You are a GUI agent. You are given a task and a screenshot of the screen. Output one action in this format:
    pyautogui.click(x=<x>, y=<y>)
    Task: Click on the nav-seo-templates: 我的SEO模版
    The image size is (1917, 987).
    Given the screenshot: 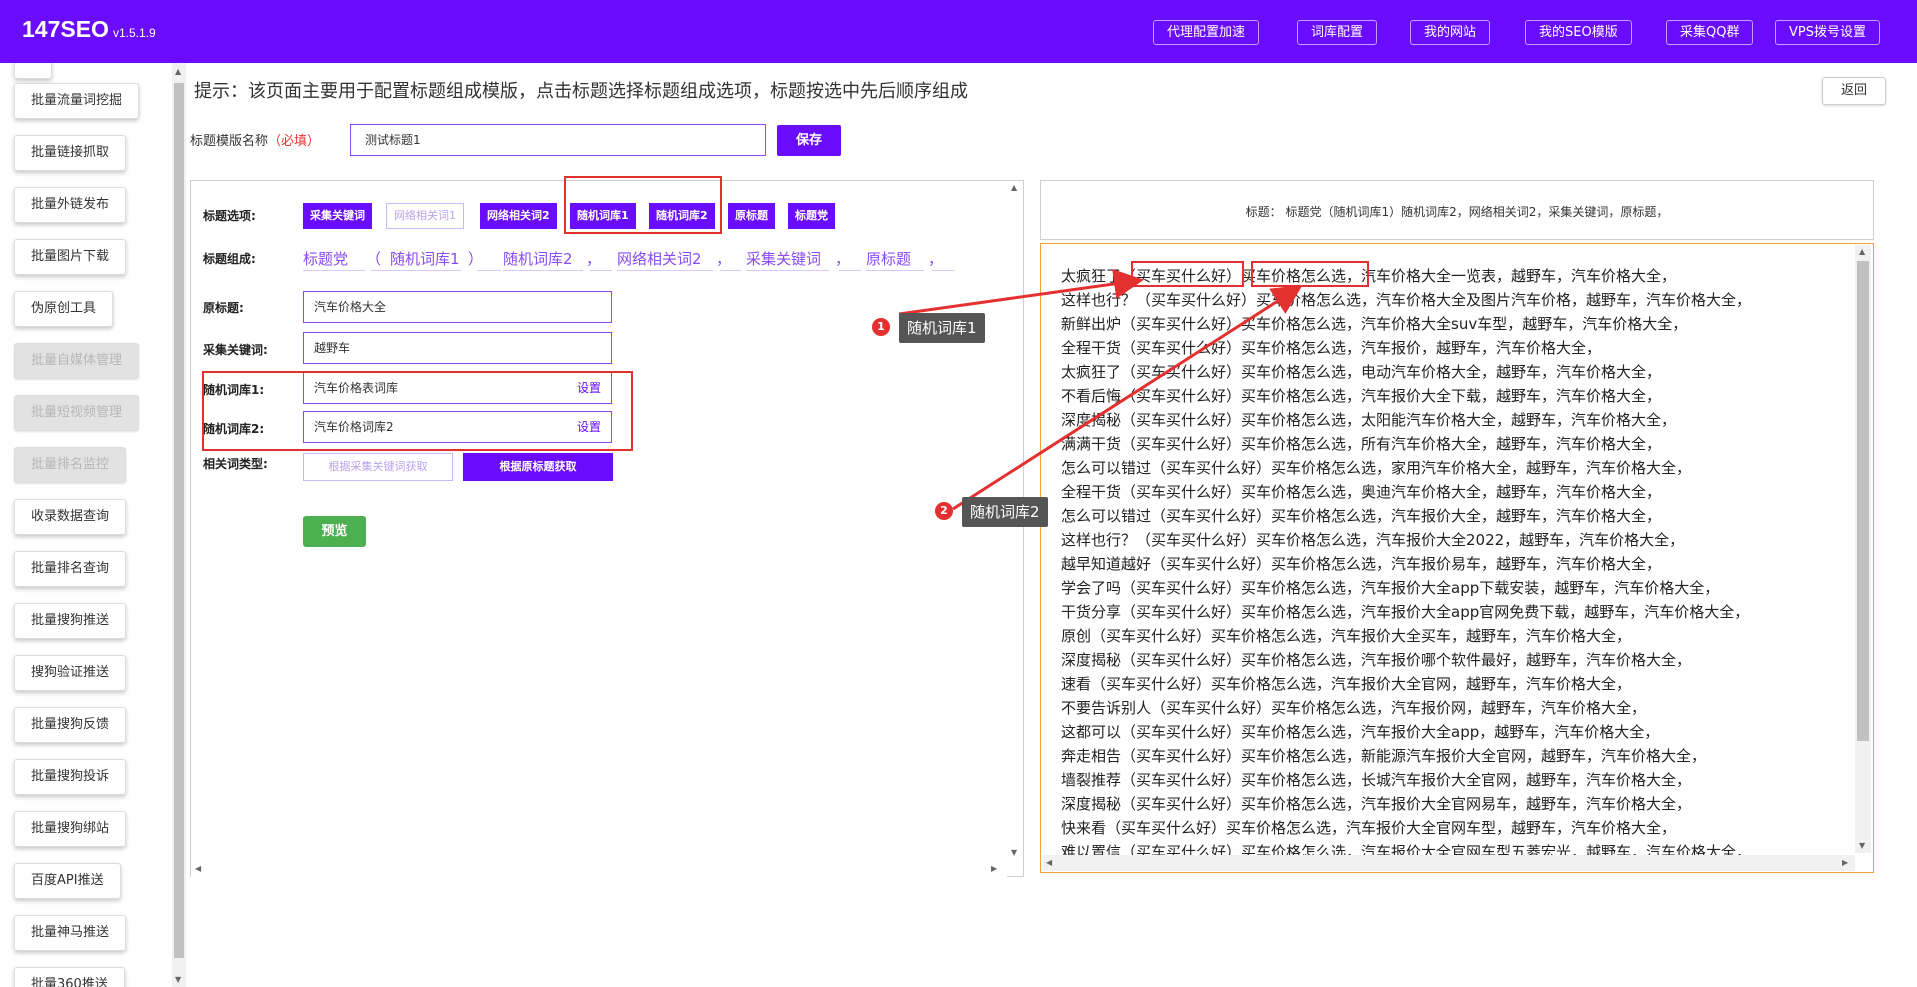 What is the action you would take?
    pyautogui.click(x=1578, y=32)
    